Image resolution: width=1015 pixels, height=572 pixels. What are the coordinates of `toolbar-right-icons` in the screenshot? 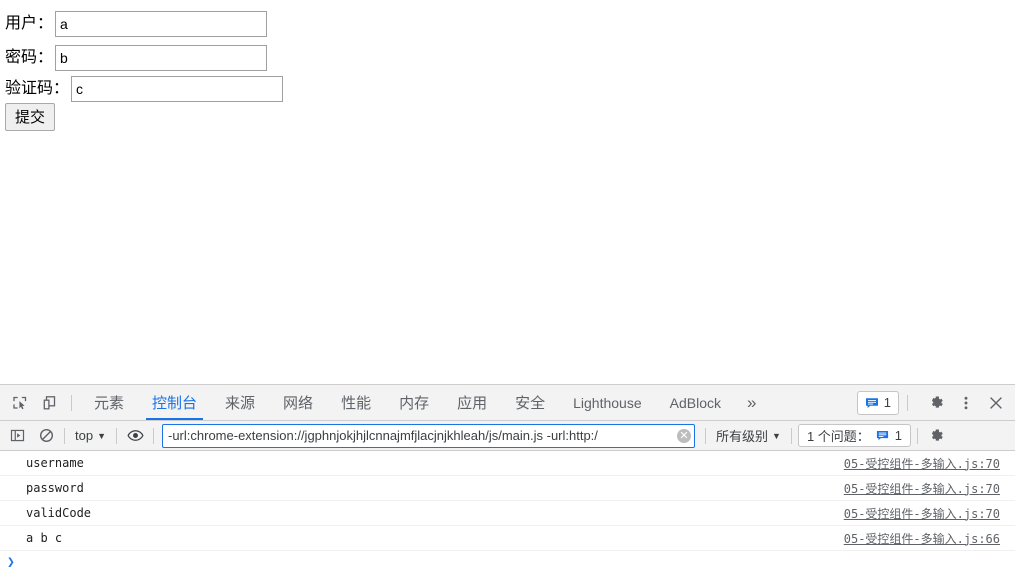 It's located at (965, 403).